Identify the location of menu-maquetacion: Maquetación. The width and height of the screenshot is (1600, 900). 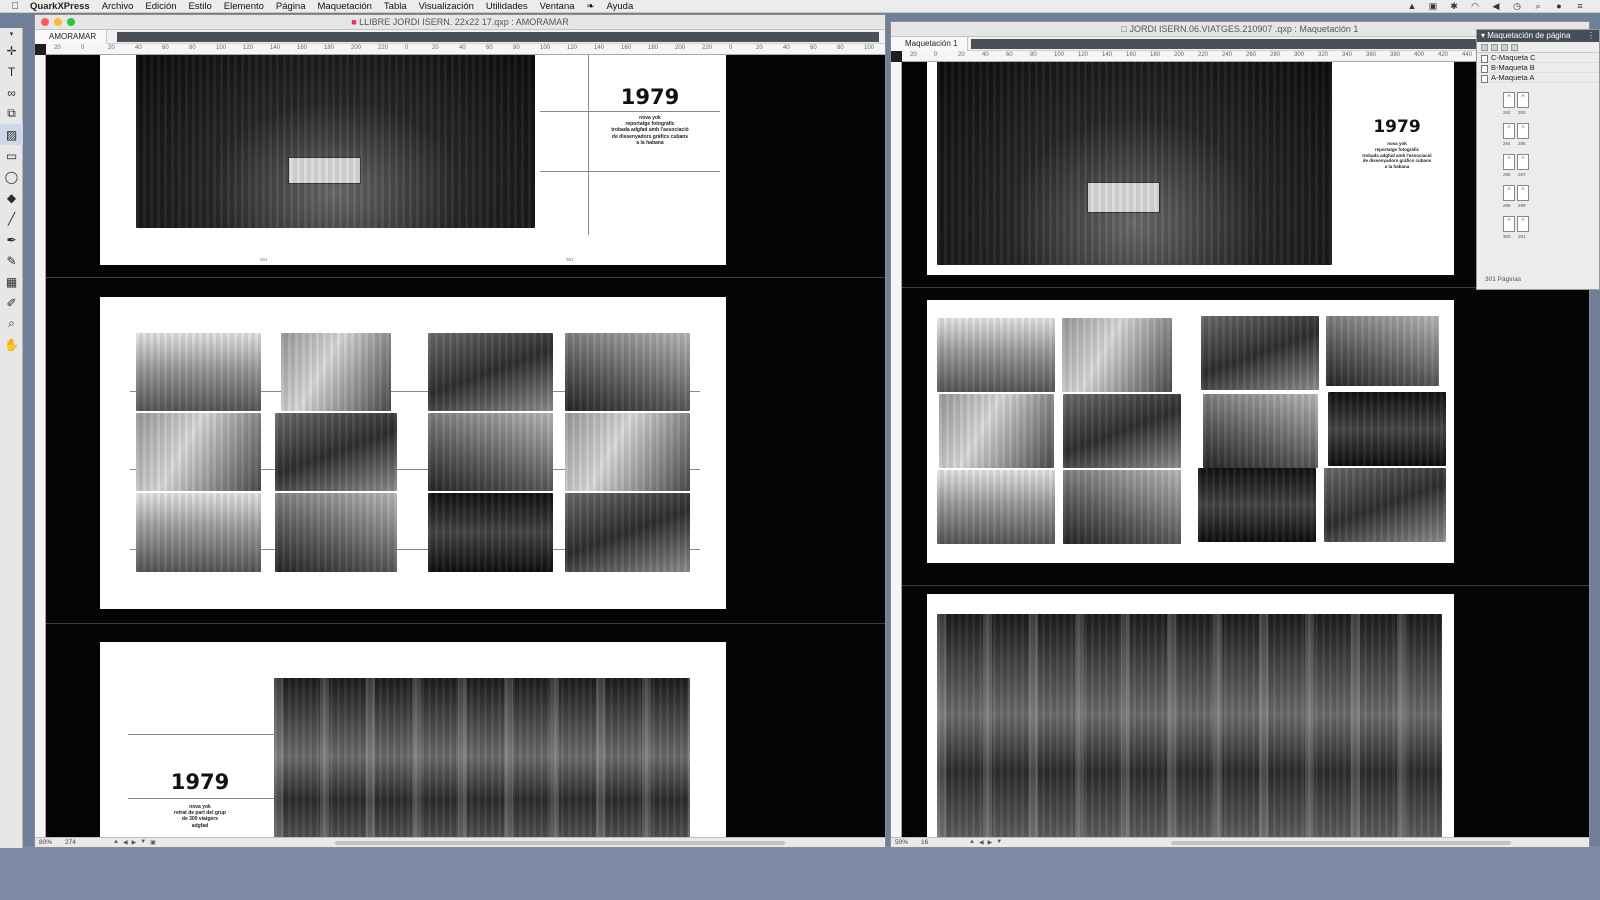
(345, 6).